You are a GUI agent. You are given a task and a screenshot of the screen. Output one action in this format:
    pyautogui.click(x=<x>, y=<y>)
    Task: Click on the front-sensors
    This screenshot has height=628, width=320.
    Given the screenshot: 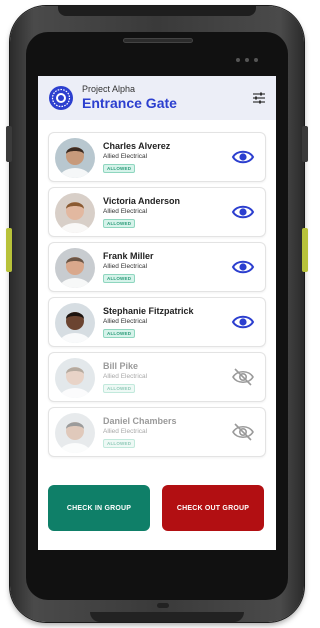 What is the action you would take?
    pyautogui.click(x=247, y=60)
    